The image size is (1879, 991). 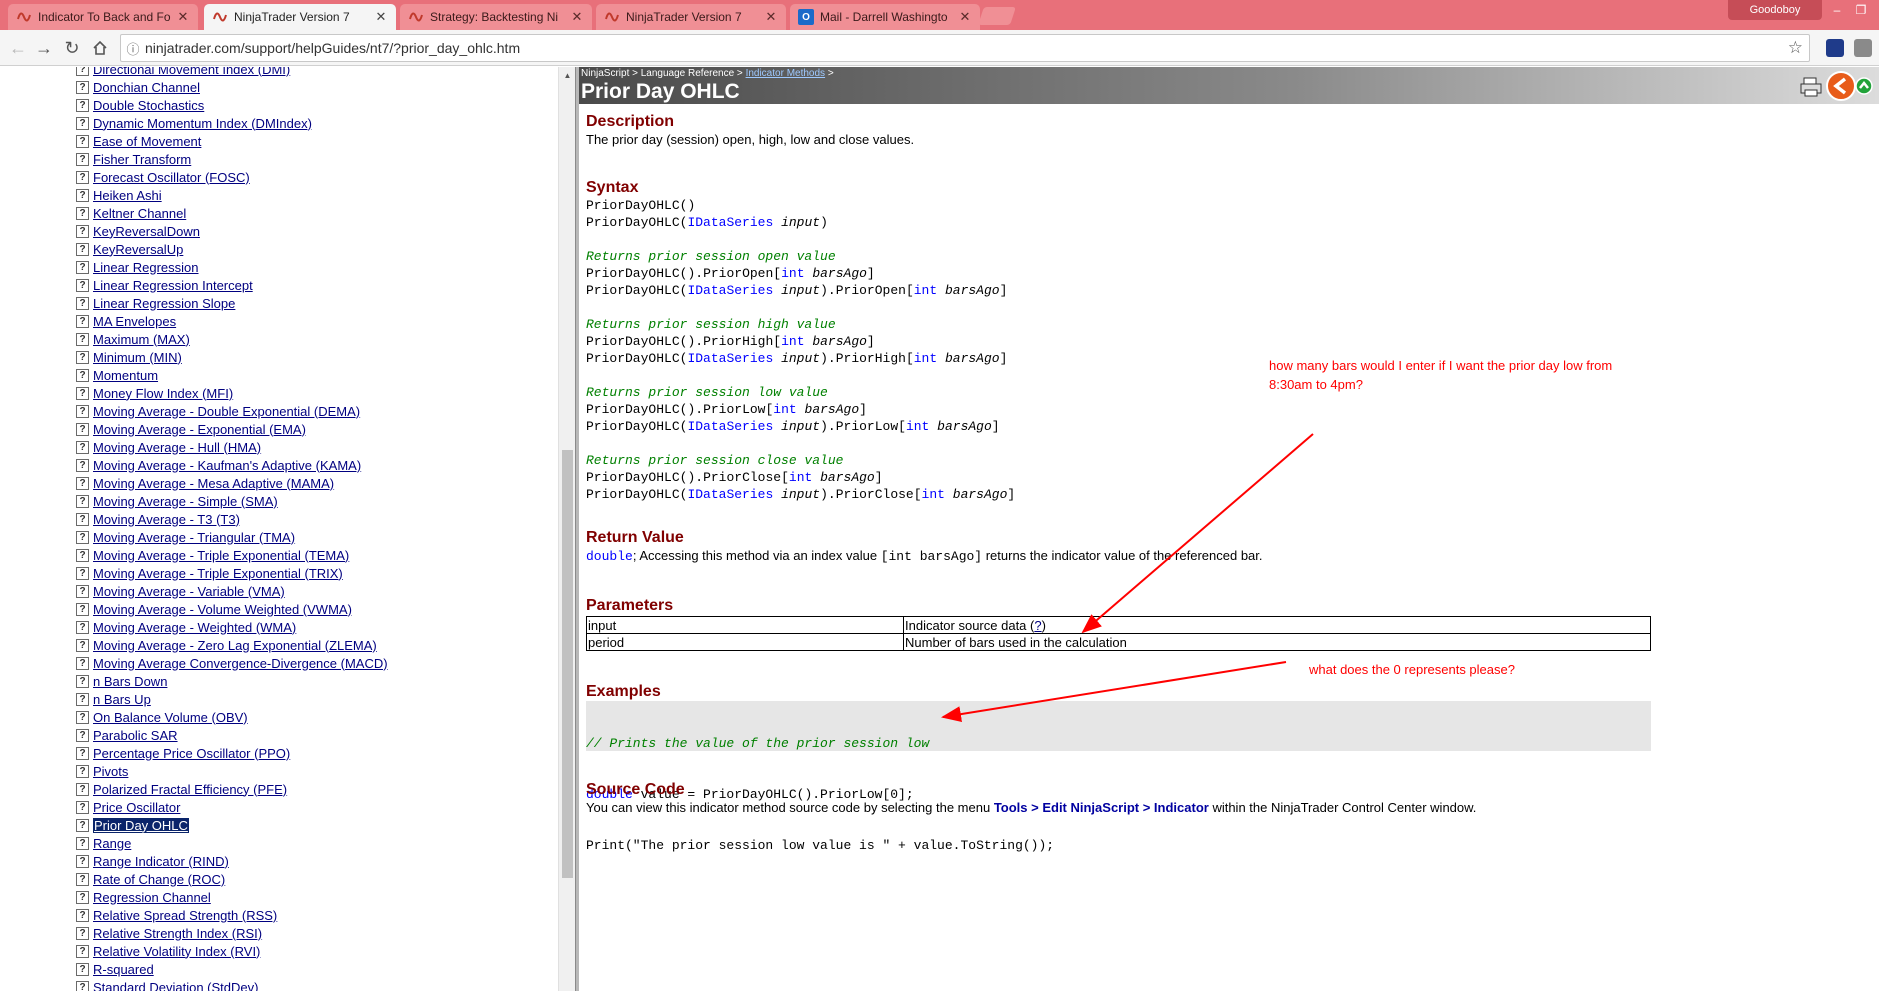 What do you see at coordinates (163, 393) in the screenshot?
I see `toc-link: Money Flow Index (MFI)` at bounding box center [163, 393].